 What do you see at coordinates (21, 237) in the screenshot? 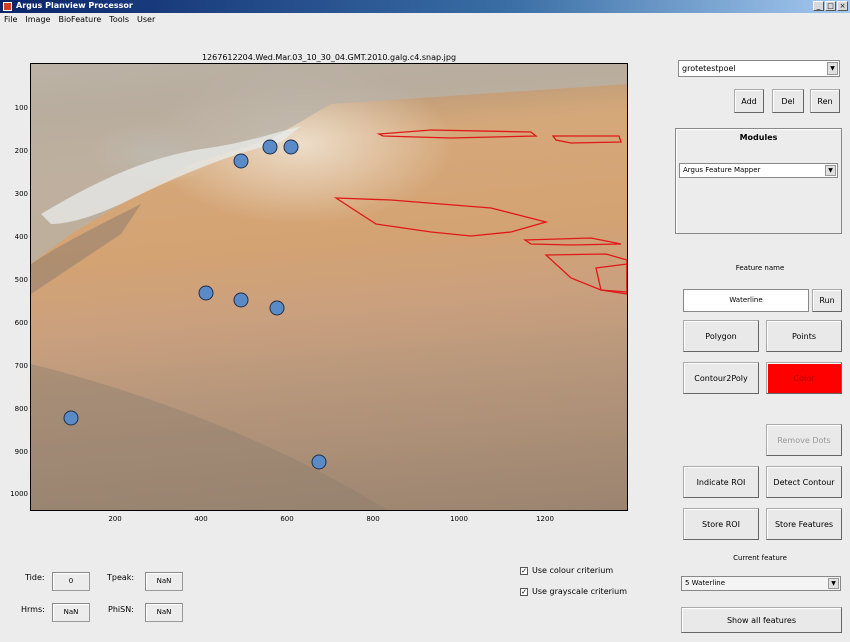
I see `y-tick-label: 400` at bounding box center [21, 237].